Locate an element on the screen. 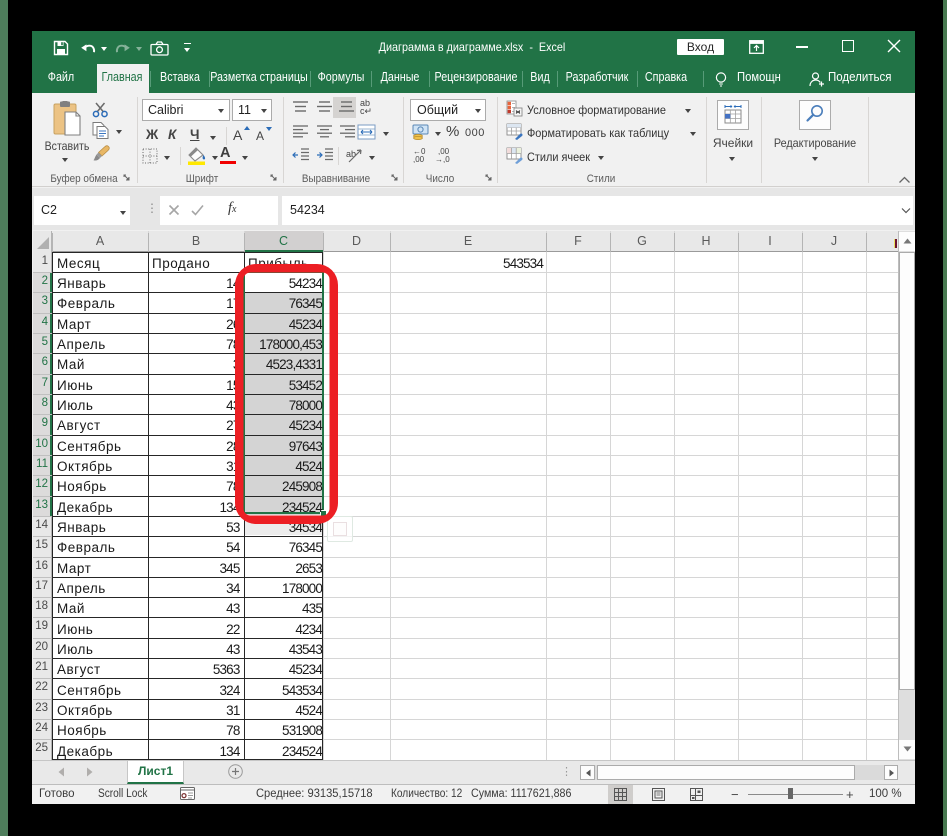  svg-text: →,0 is located at coordinates (442, 159).